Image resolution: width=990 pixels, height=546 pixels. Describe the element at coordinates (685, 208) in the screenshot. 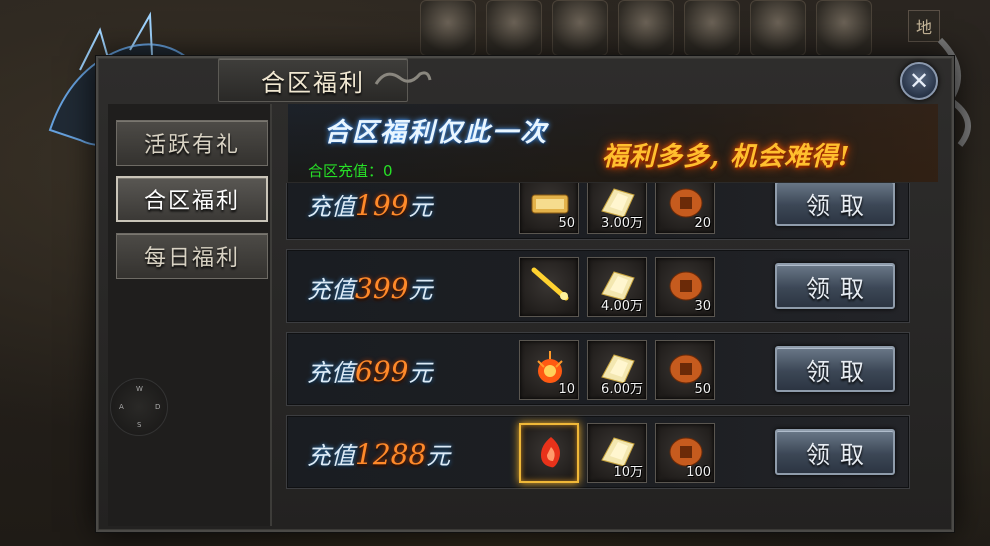

I see `reward-item-slot: 20` at that location.